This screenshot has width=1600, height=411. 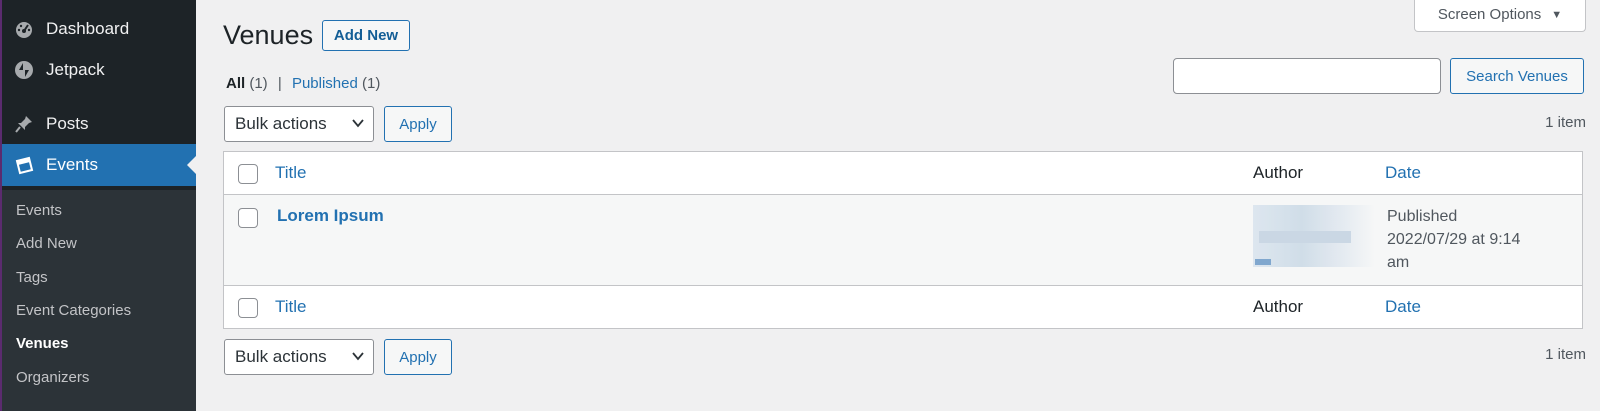 I want to click on apply-button-bottom: Apply, so click(x=418, y=357).